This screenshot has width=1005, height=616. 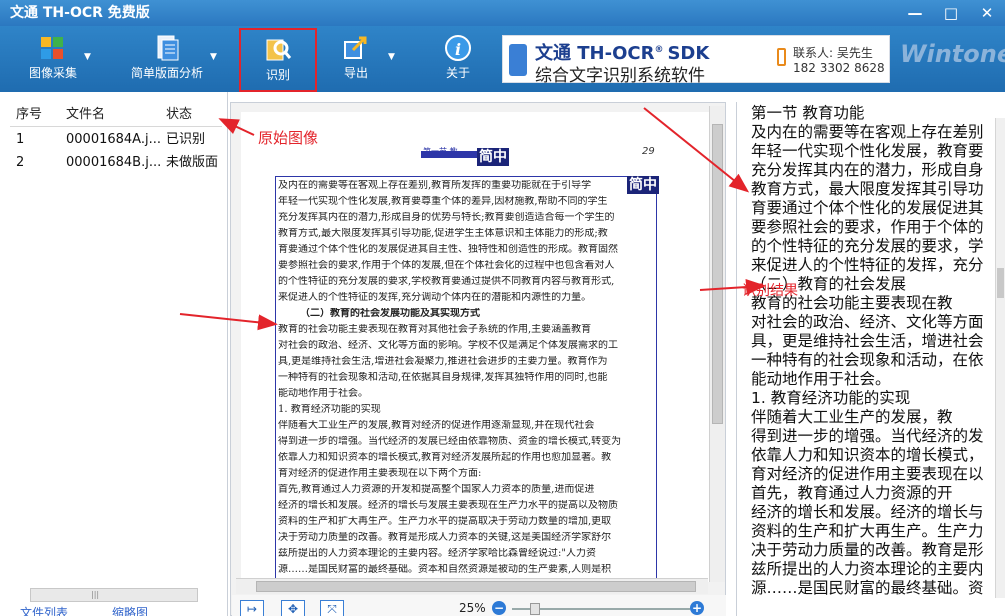 What do you see at coordinates (867, 341) in the screenshot?
I see `result-text-line: 具，更是维持社会生活，增进社会` at bounding box center [867, 341].